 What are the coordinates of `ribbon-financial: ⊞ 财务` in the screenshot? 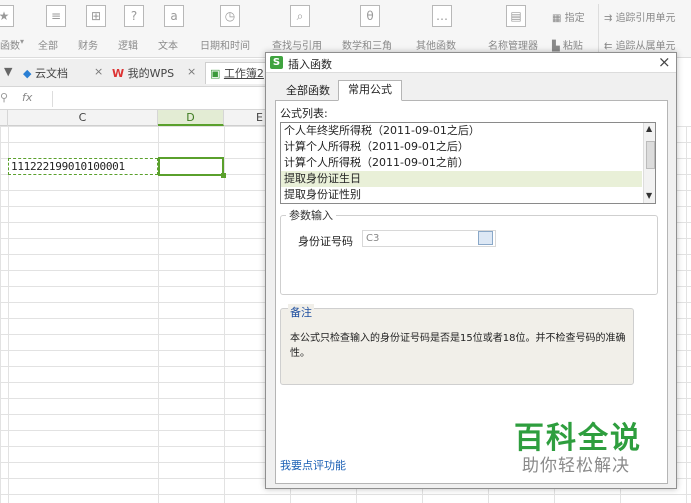 It's located at (95, 29).